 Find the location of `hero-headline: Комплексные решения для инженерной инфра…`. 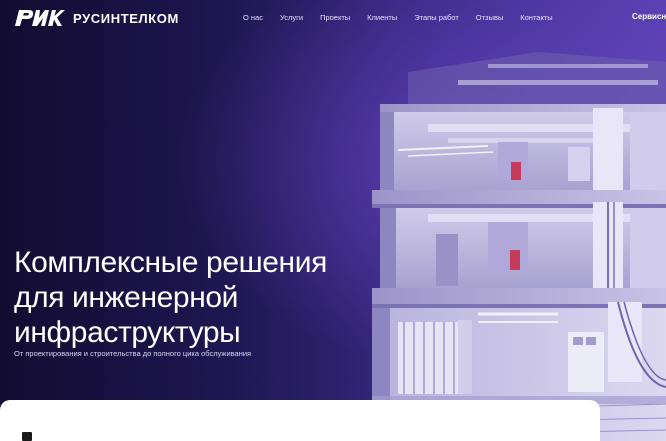

hero-headline: Комплексные решения для инженерной инфра… is located at coordinates (179, 297).